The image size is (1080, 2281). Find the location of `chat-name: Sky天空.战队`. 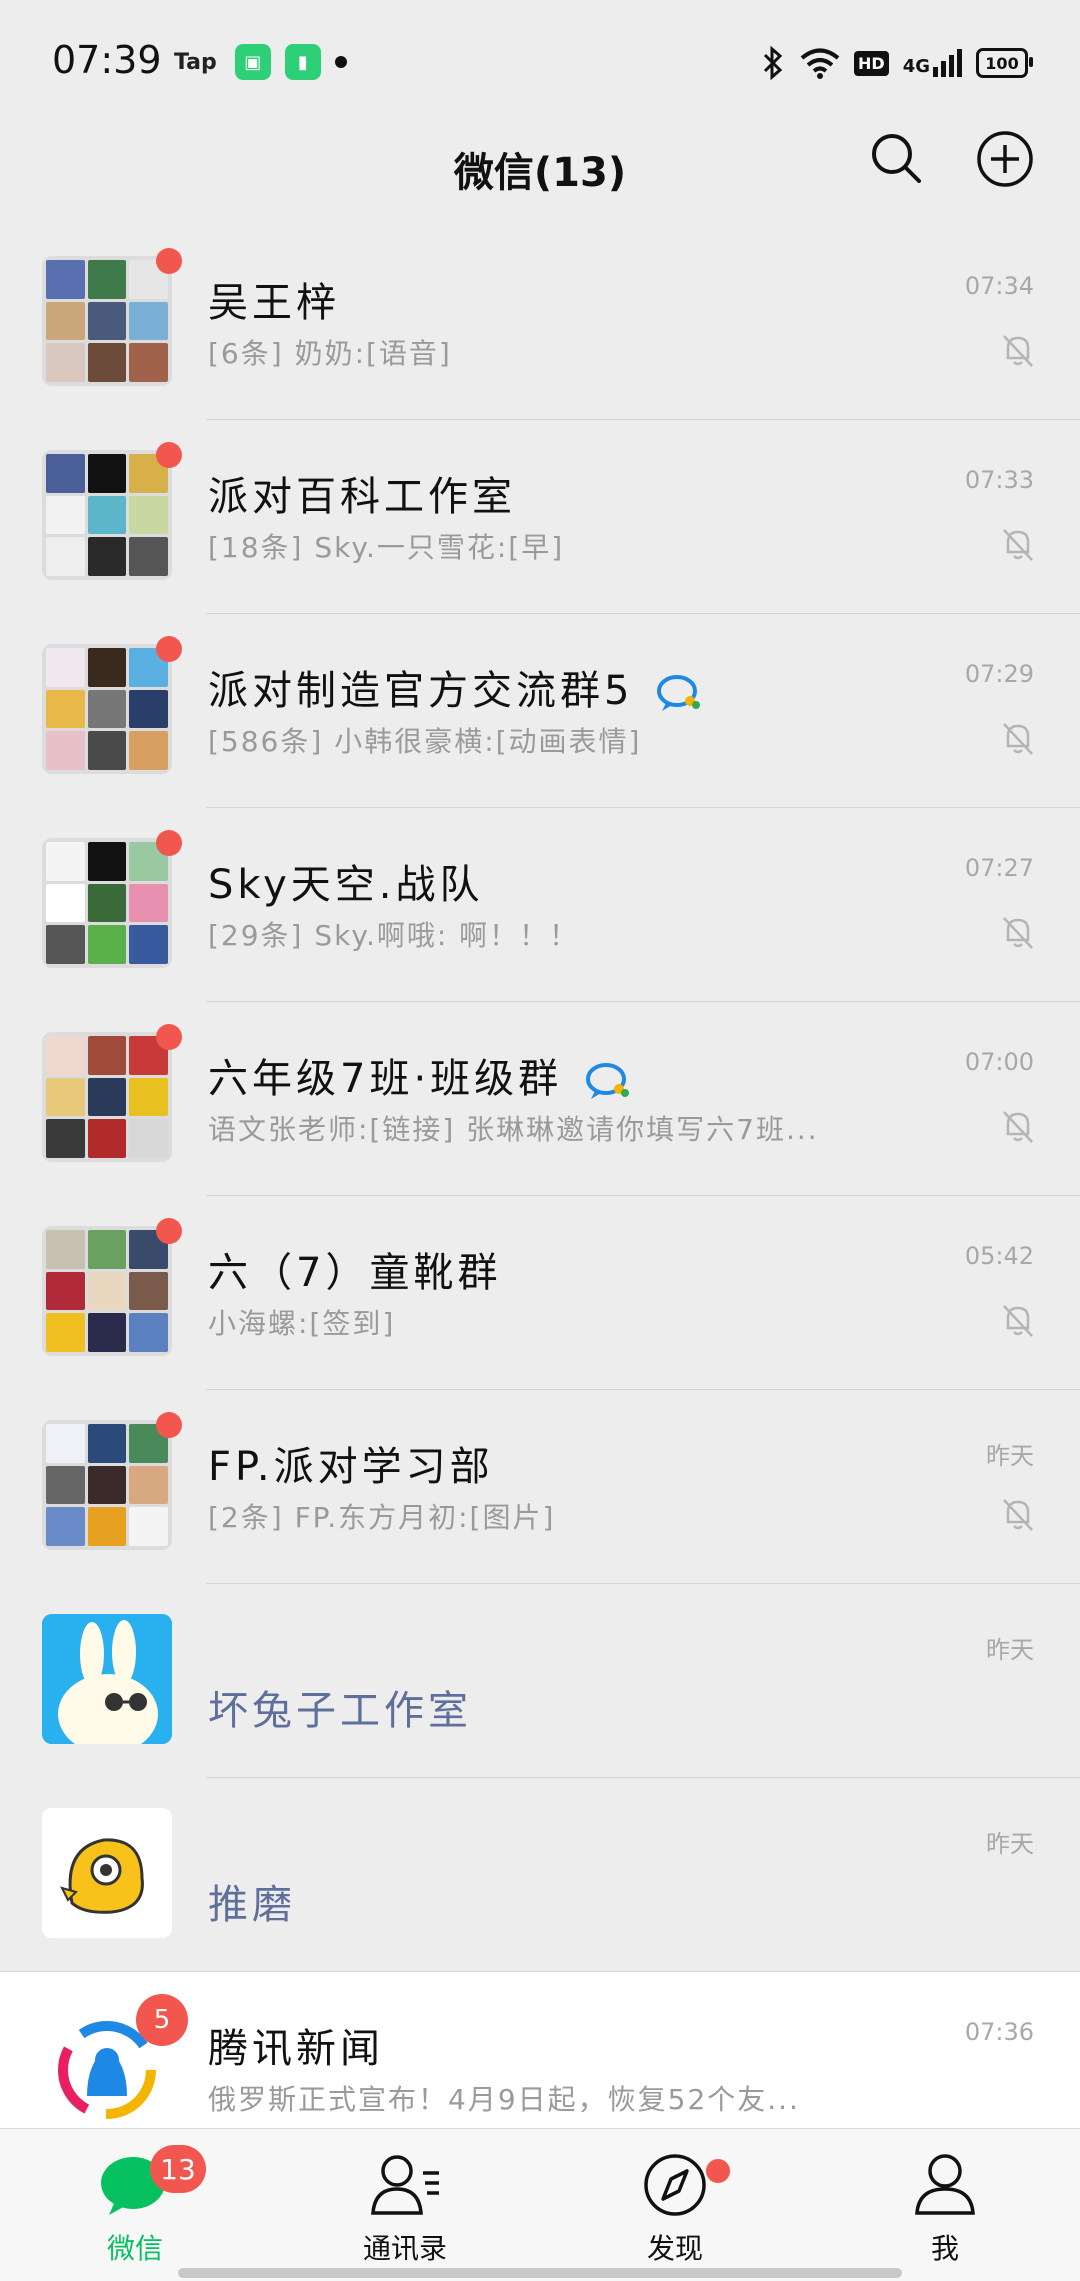

chat-name: Sky天空.战队 is located at coordinates (346, 885).